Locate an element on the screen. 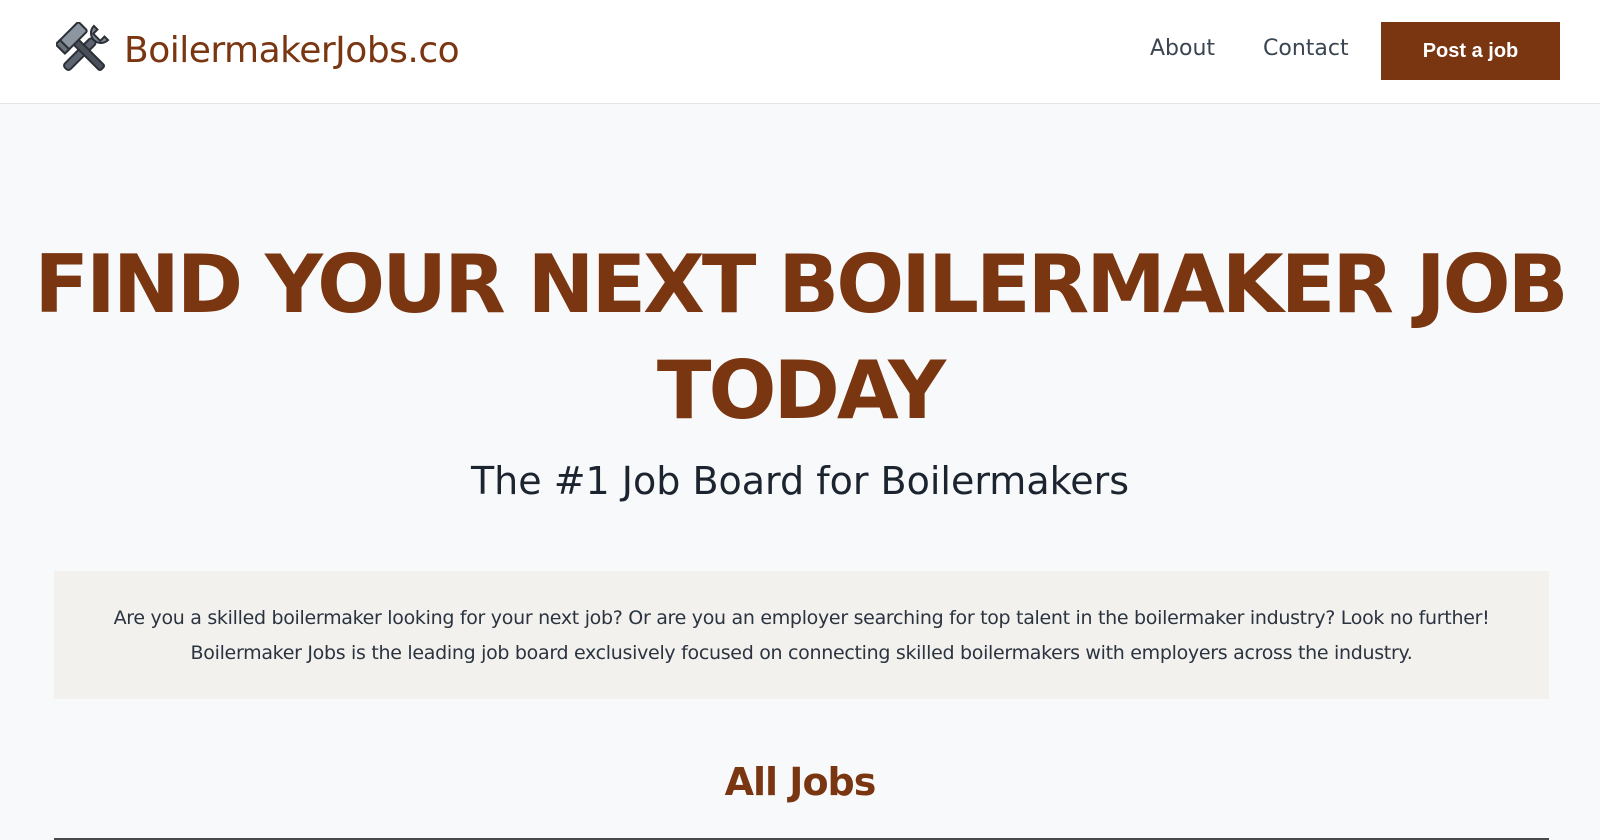  nav-about-link: About is located at coordinates (1182, 48).